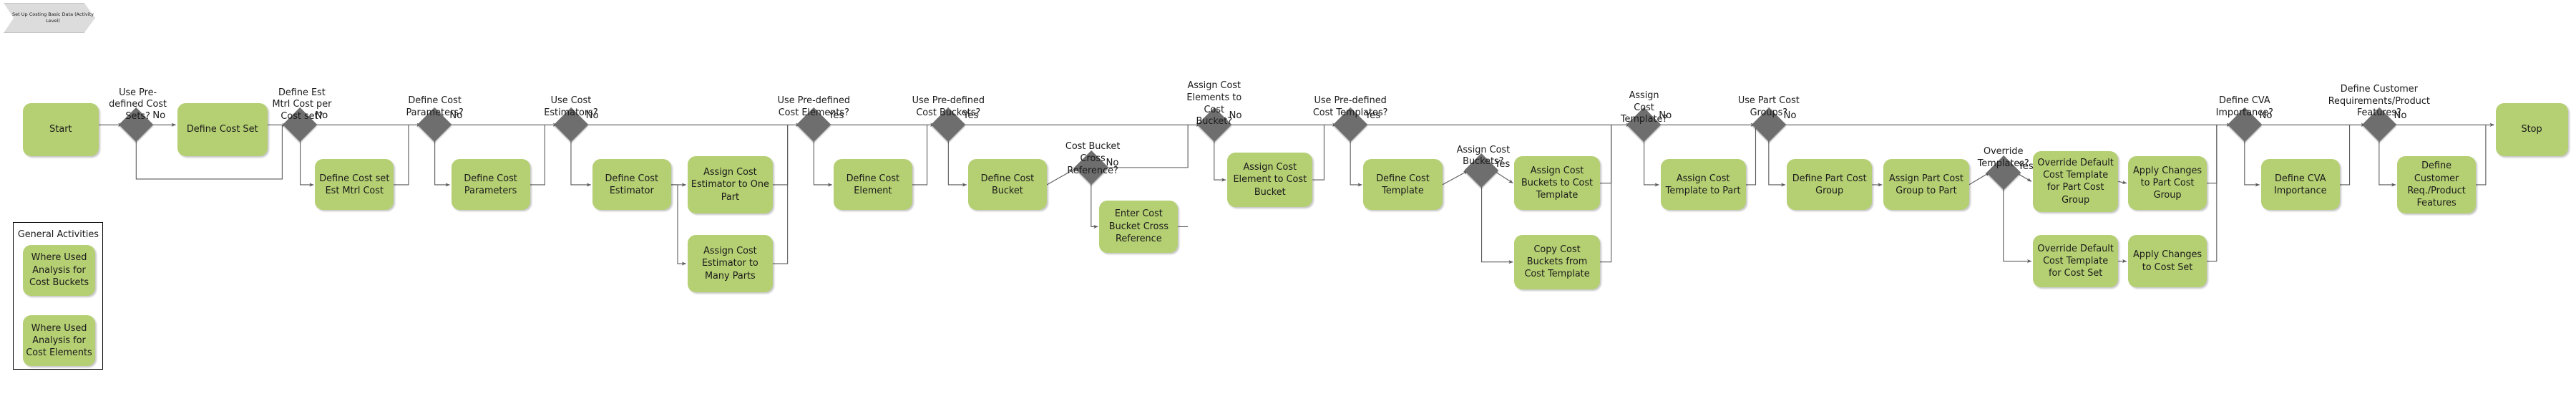 The height and width of the screenshot is (394, 2576). Describe the element at coordinates (2266, 115) in the screenshot. I see `branch-label-gwCvaImportance: No` at that location.